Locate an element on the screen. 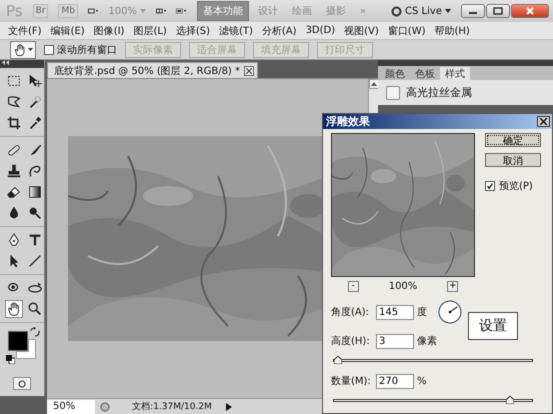  preview-zoom: 100% is located at coordinates (403, 286).